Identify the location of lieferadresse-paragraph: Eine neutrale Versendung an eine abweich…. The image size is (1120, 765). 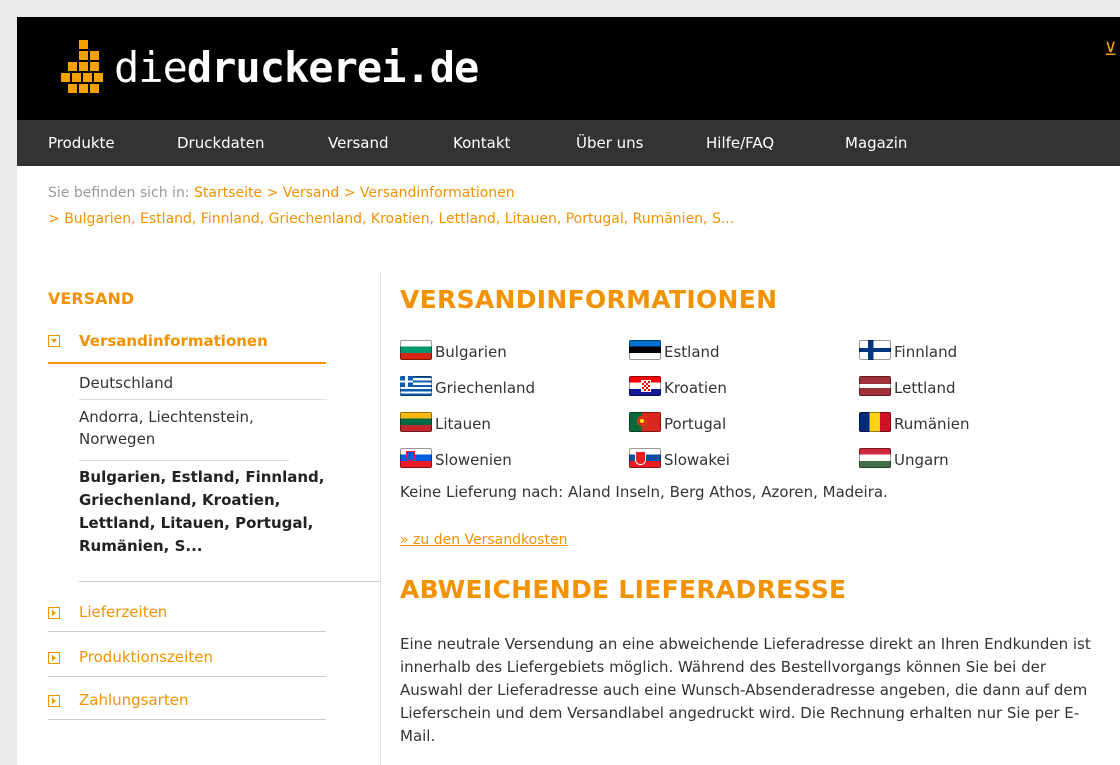
(745, 690).